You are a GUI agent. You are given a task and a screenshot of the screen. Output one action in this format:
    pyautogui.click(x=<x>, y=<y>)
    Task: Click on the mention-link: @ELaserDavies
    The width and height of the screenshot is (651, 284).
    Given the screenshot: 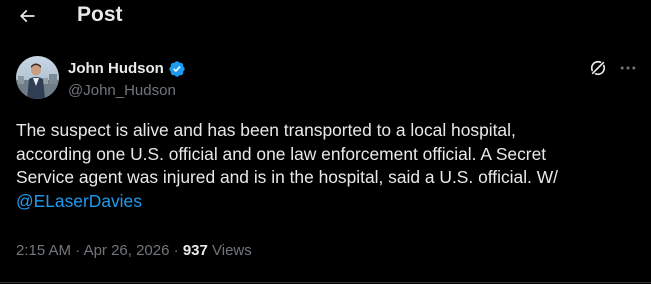 What is the action you would take?
    pyautogui.click(x=328, y=202)
    